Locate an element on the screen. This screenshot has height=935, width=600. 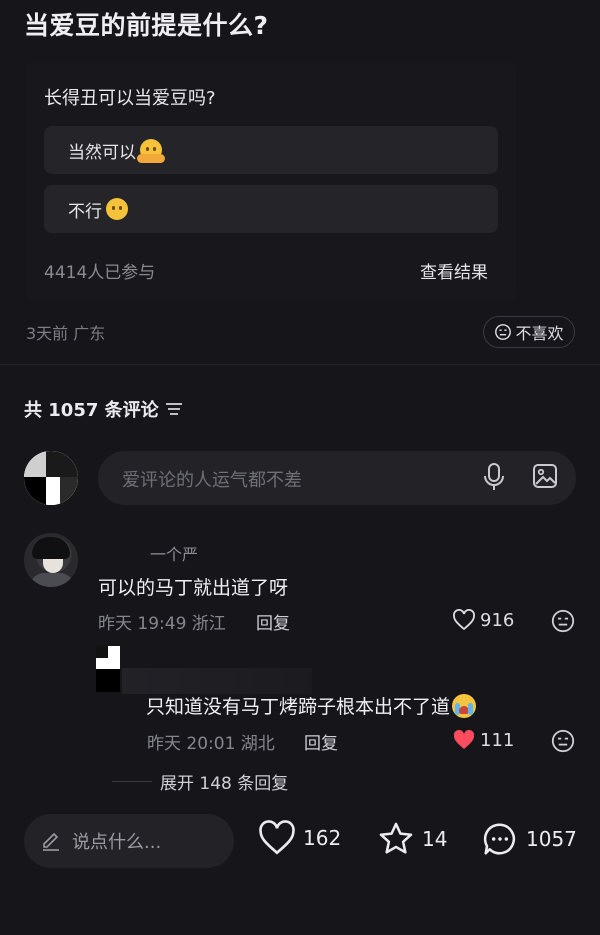
post-comment-button: 1057 is located at coordinates (528, 839).